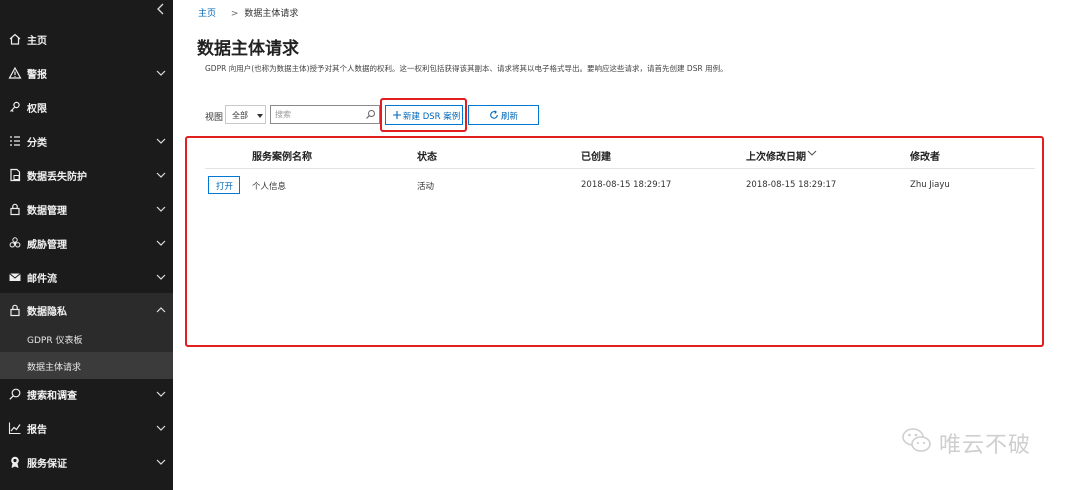 The image size is (1080, 490). What do you see at coordinates (15, 462) in the screenshot?
I see `ribbon-icon` at bounding box center [15, 462].